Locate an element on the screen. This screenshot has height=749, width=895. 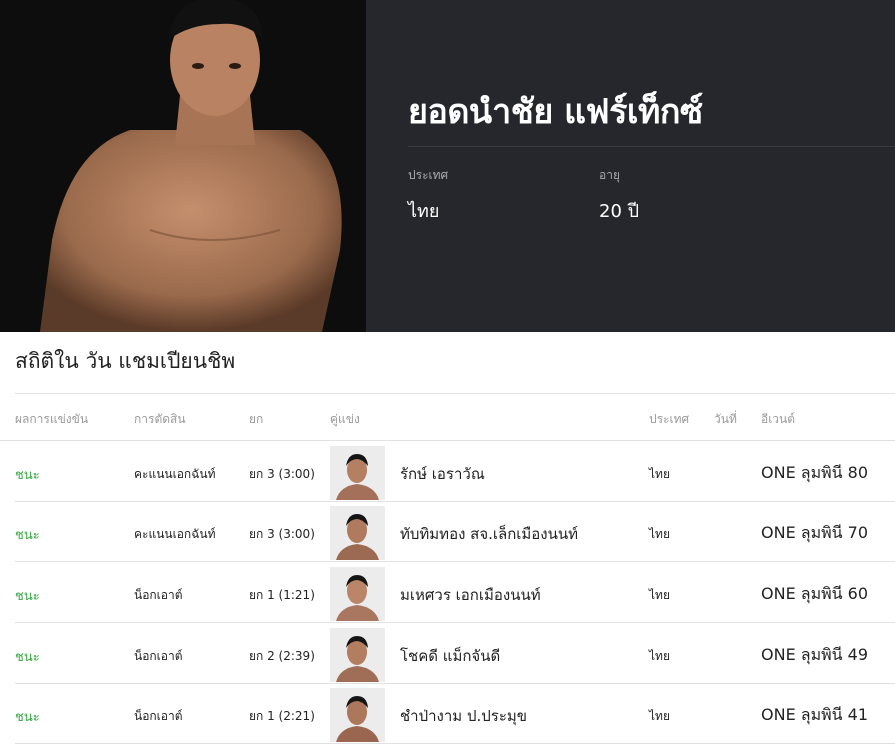
header-opponent: คู่แข่ง is located at coordinates (345, 419).